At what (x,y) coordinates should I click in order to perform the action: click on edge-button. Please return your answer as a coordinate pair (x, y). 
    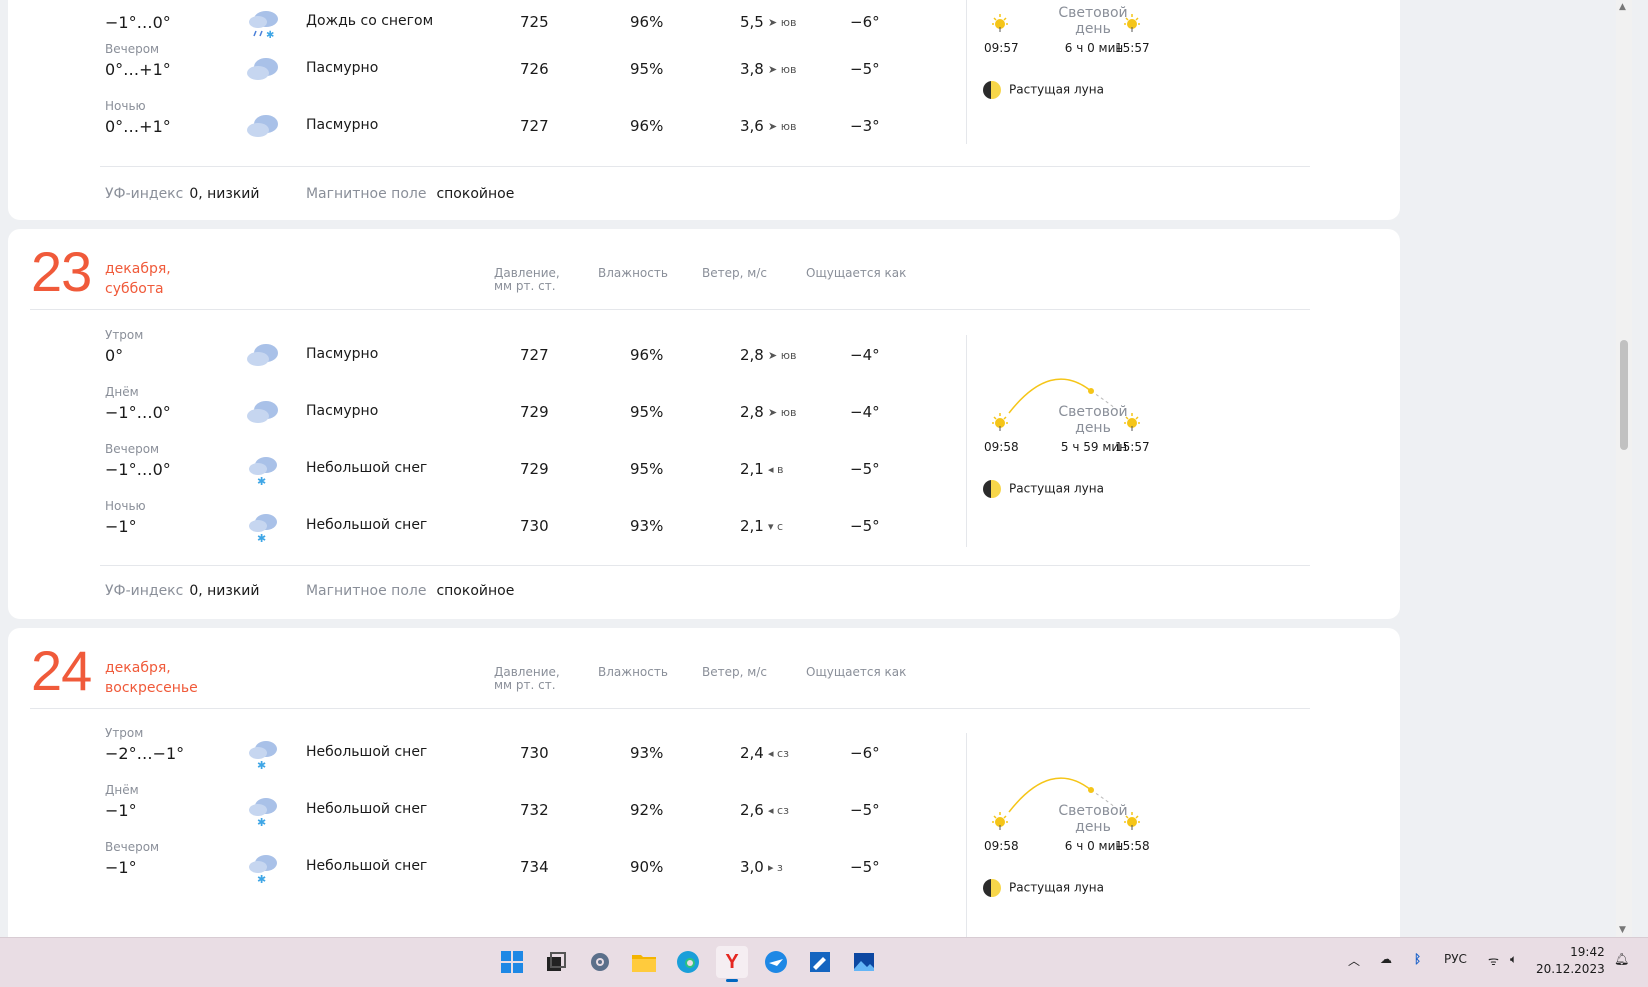
    Looking at the image, I should click on (688, 962).